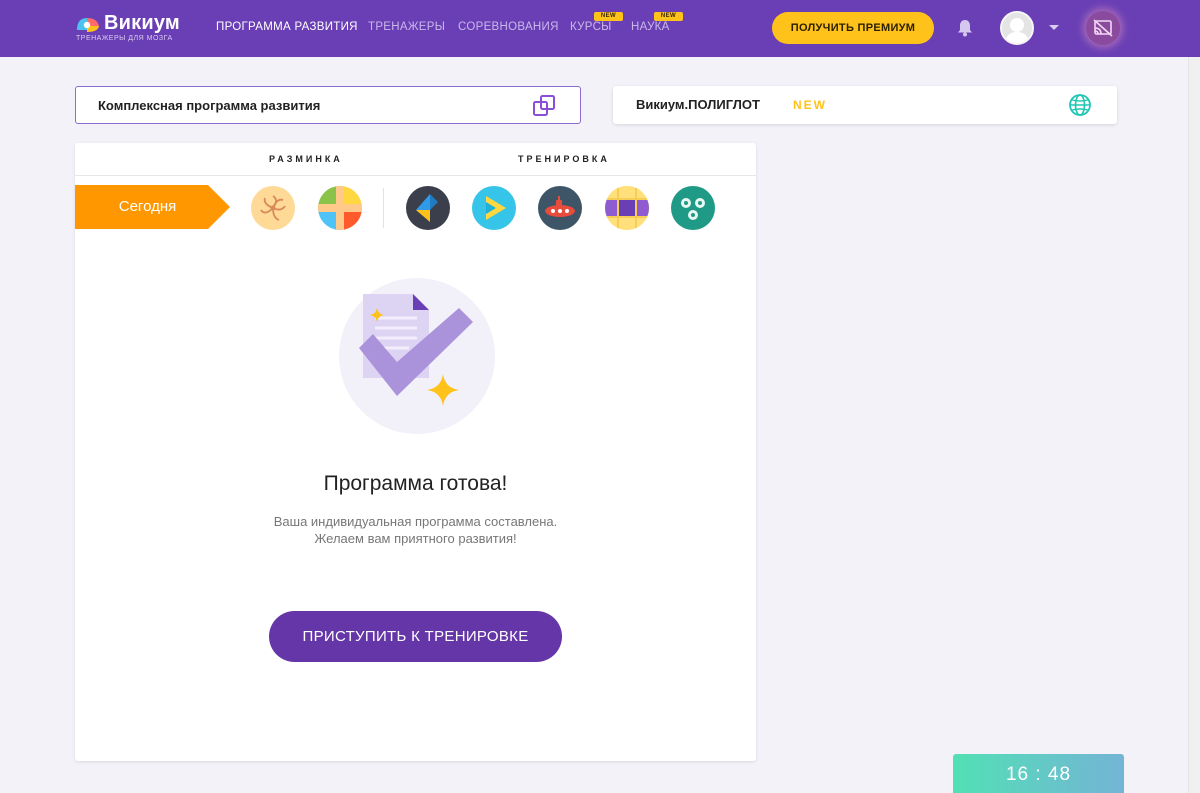  What do you see at coordinates (142, 23) in the screenshot?
I see `logo-name: Викиум` at bounding box center [142, 23].